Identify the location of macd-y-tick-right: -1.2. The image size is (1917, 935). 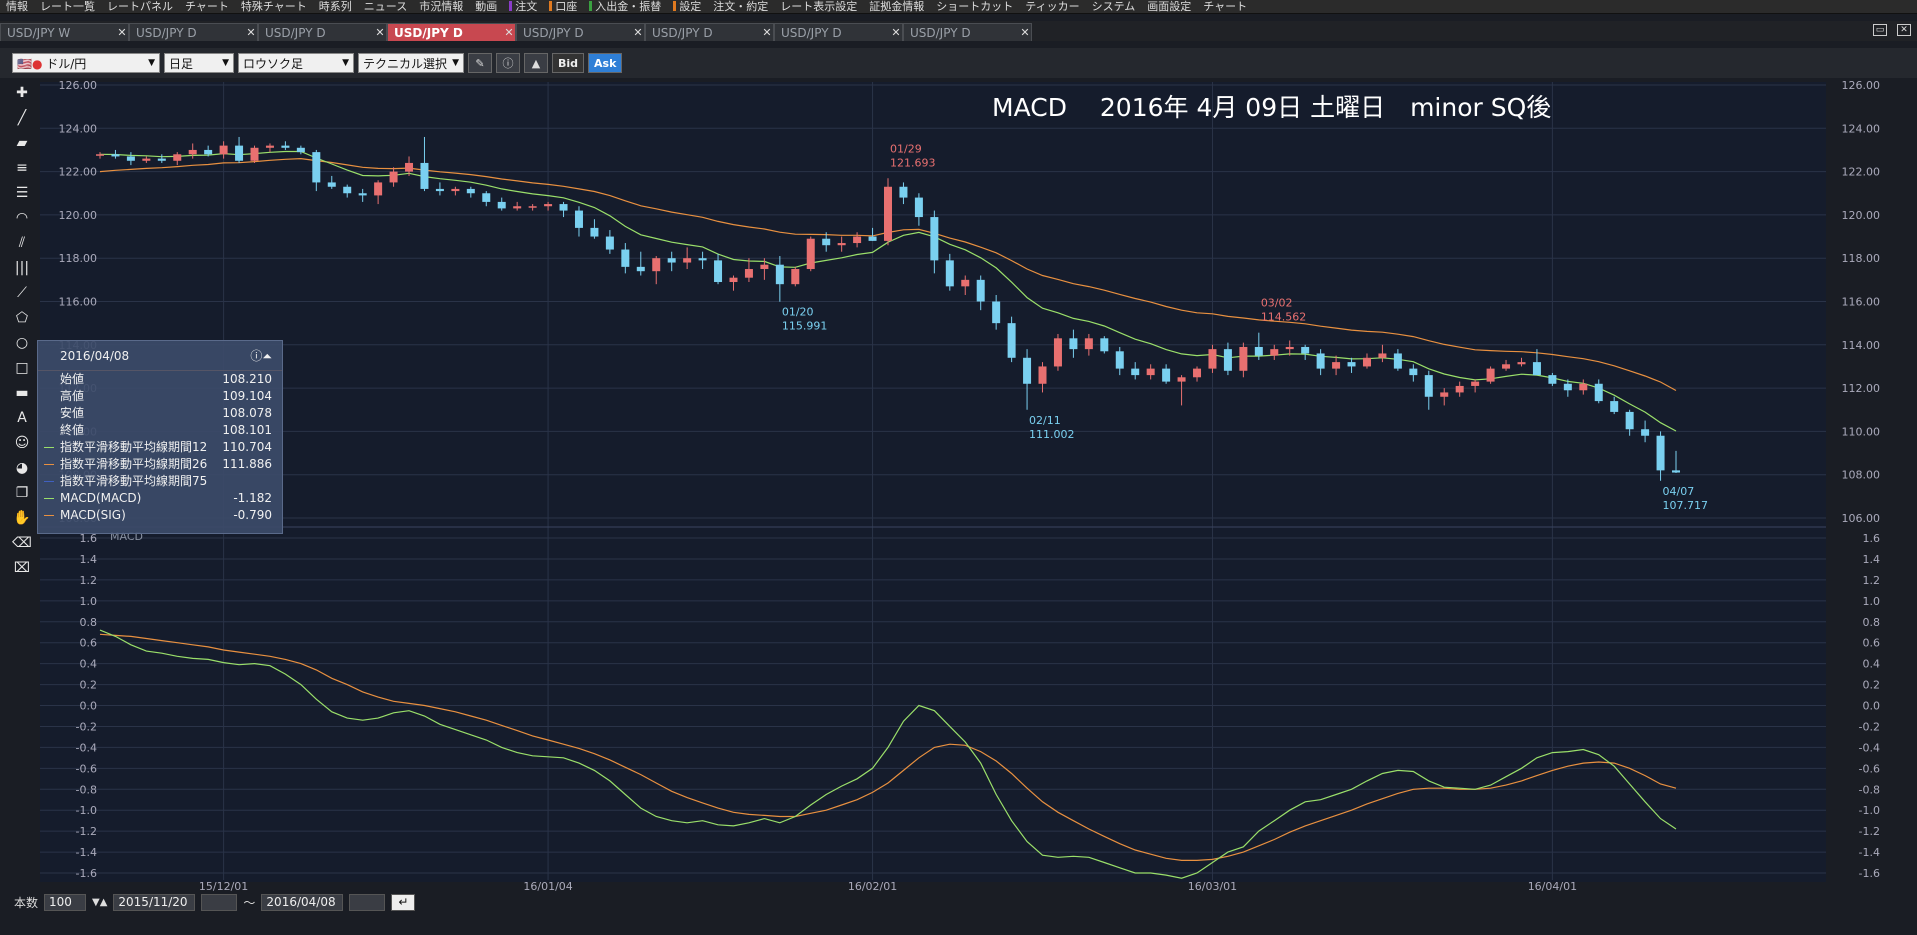
(1869, 831).